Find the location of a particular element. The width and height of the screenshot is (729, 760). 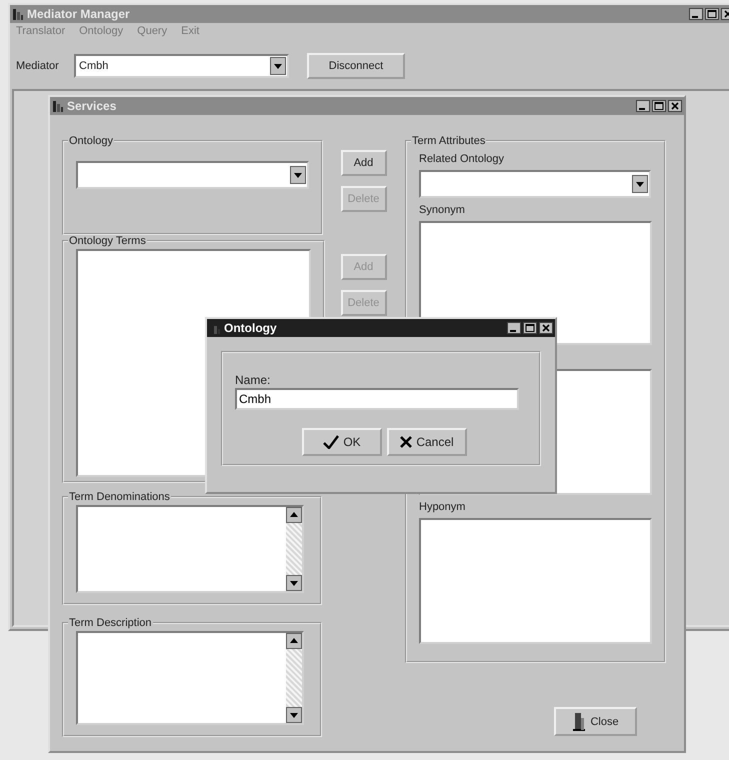

ontology-dropdown is located at coordinates (192, 175).